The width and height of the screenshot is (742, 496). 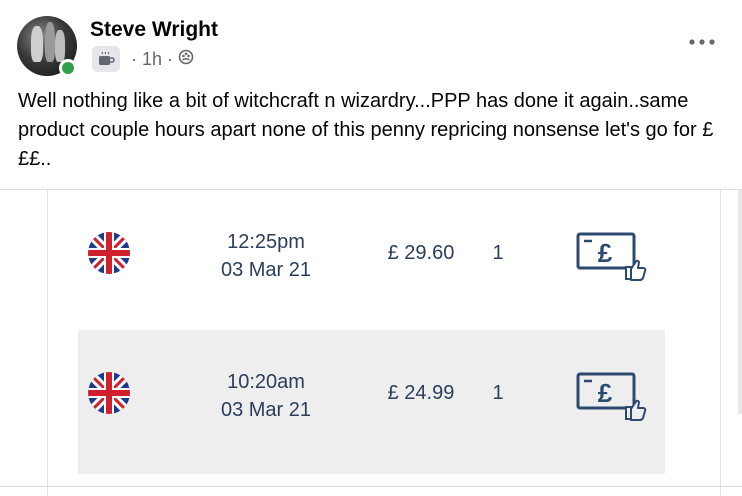 I want to click on post-timestamp: 1h, so click(x=152, y=59).